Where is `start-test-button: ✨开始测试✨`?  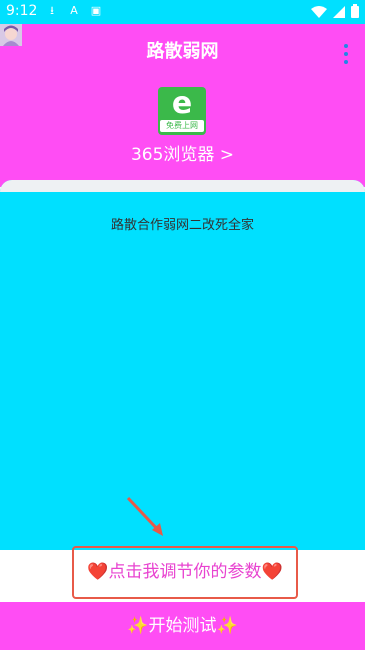 start-test-button: ✨开始测试✨ is located at coordinates (182, 626).